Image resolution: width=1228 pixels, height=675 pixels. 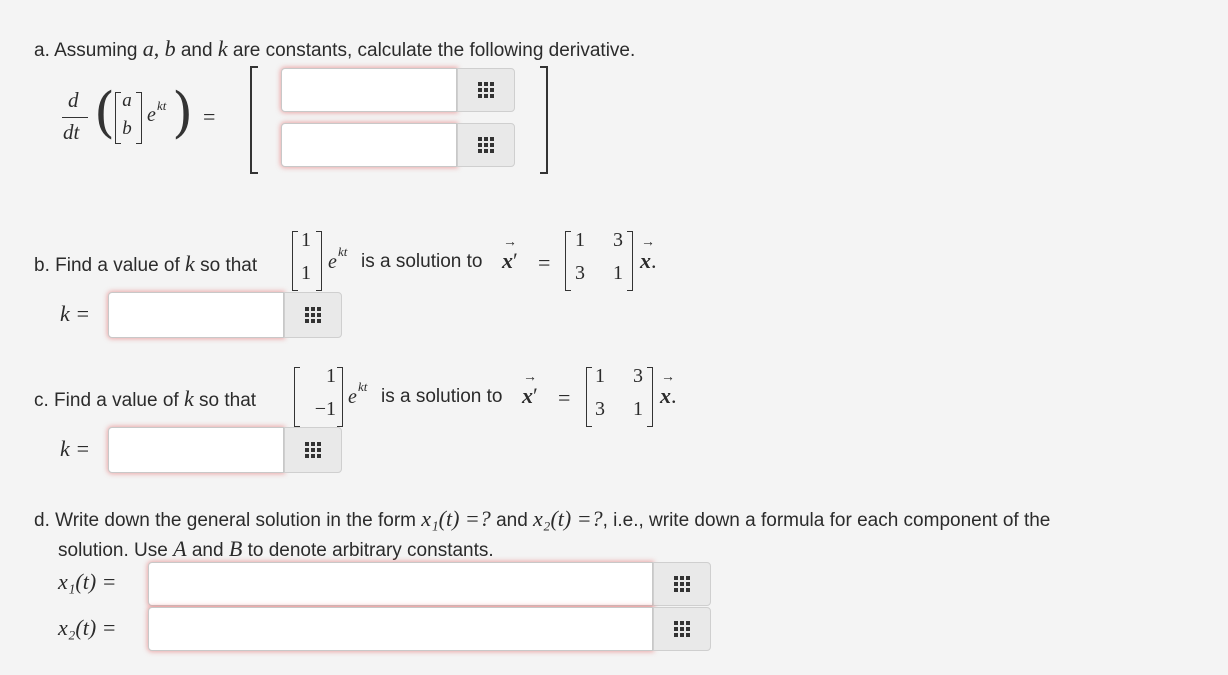 What do you see at coordinates (331, 376) in the screenshot?
I see `vec-c-top: 1` at bounding box center [331, 376].